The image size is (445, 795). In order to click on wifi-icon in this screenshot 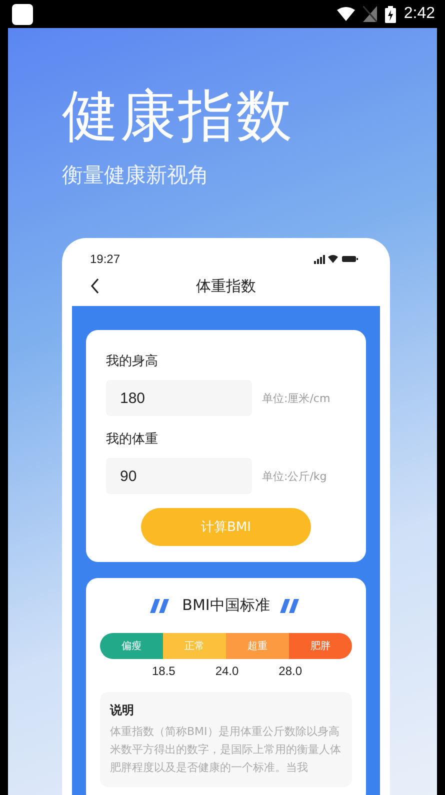, I will do `click(345, 14)`.